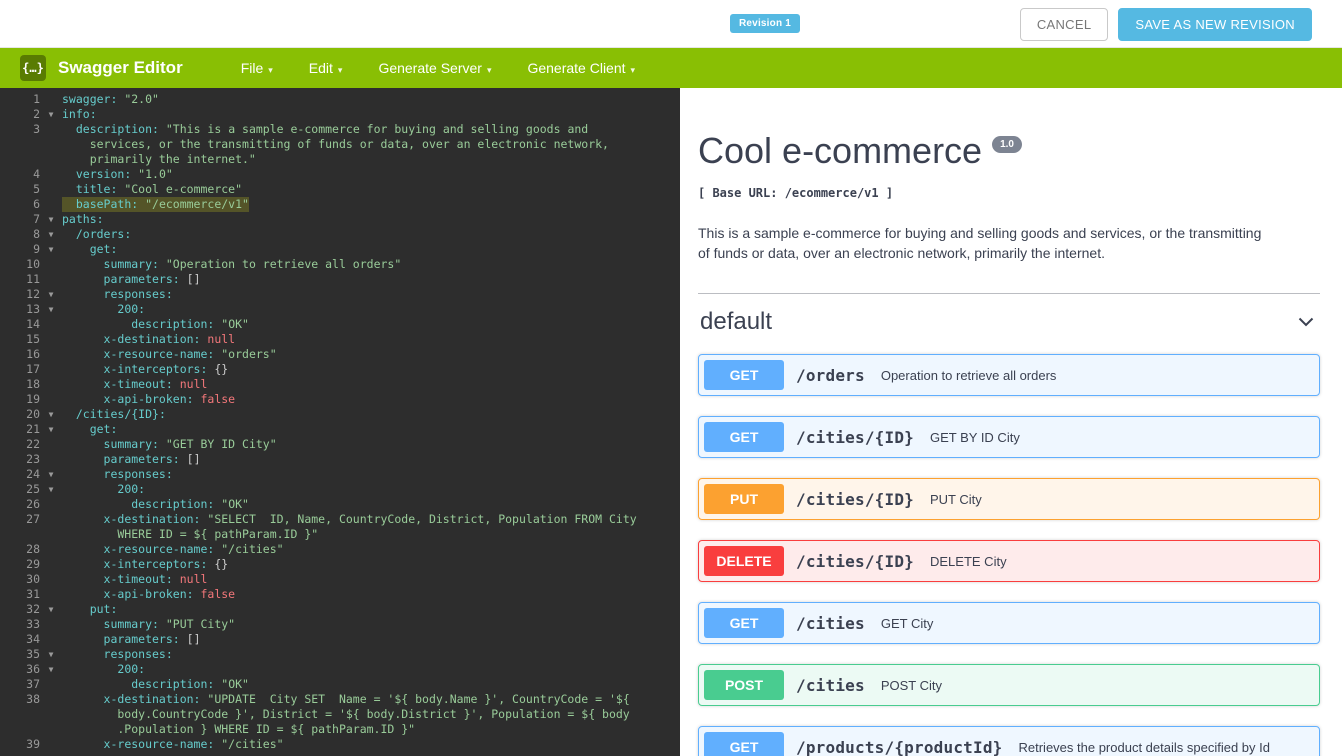 This screenshot has height=756, width=1342. I want to click on editor-line: 9 ▼ get:, so click(340, 249).